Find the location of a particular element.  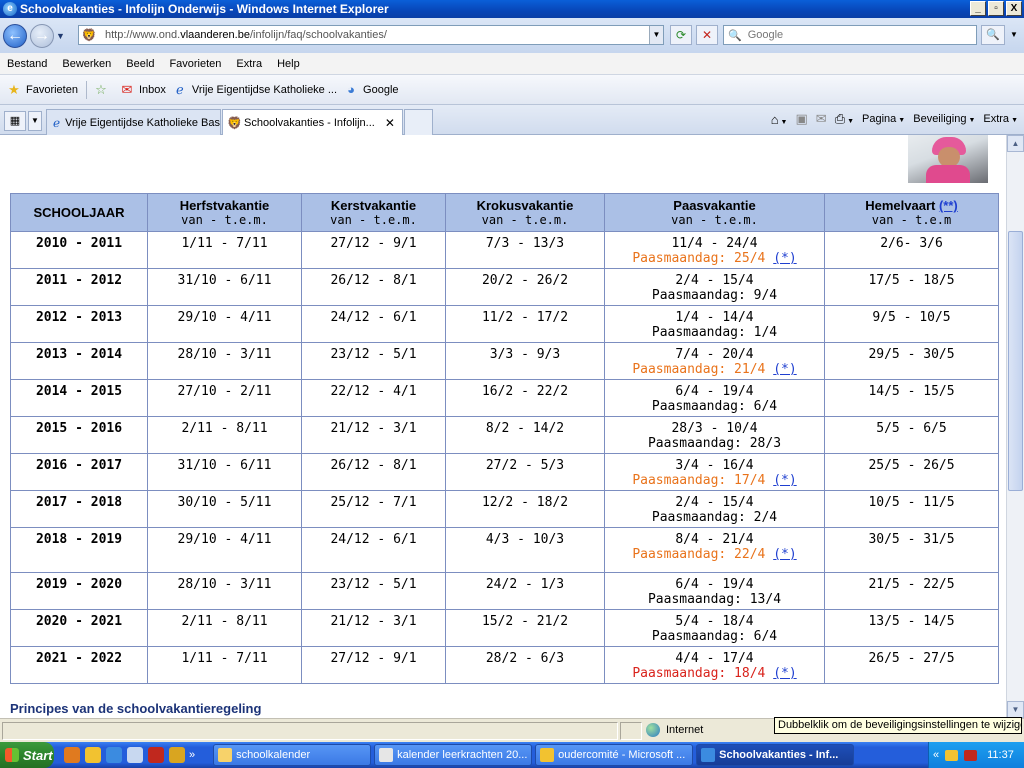

task-schoolkalender: schoolkalender is located at coordinates (292, 755).